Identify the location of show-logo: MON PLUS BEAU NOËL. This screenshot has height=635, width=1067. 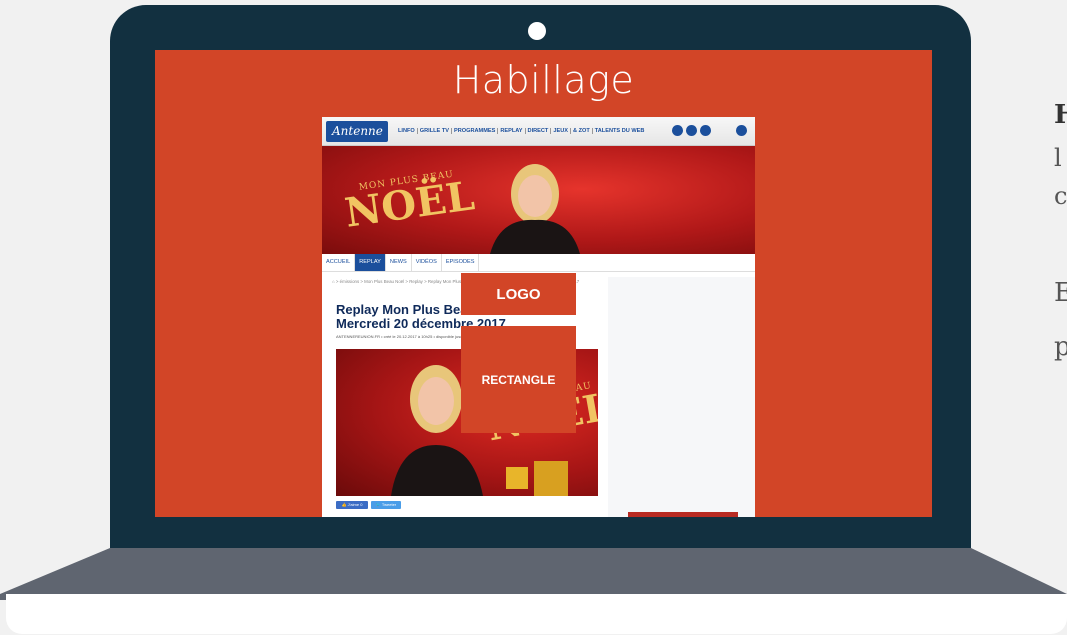
(409, 202).